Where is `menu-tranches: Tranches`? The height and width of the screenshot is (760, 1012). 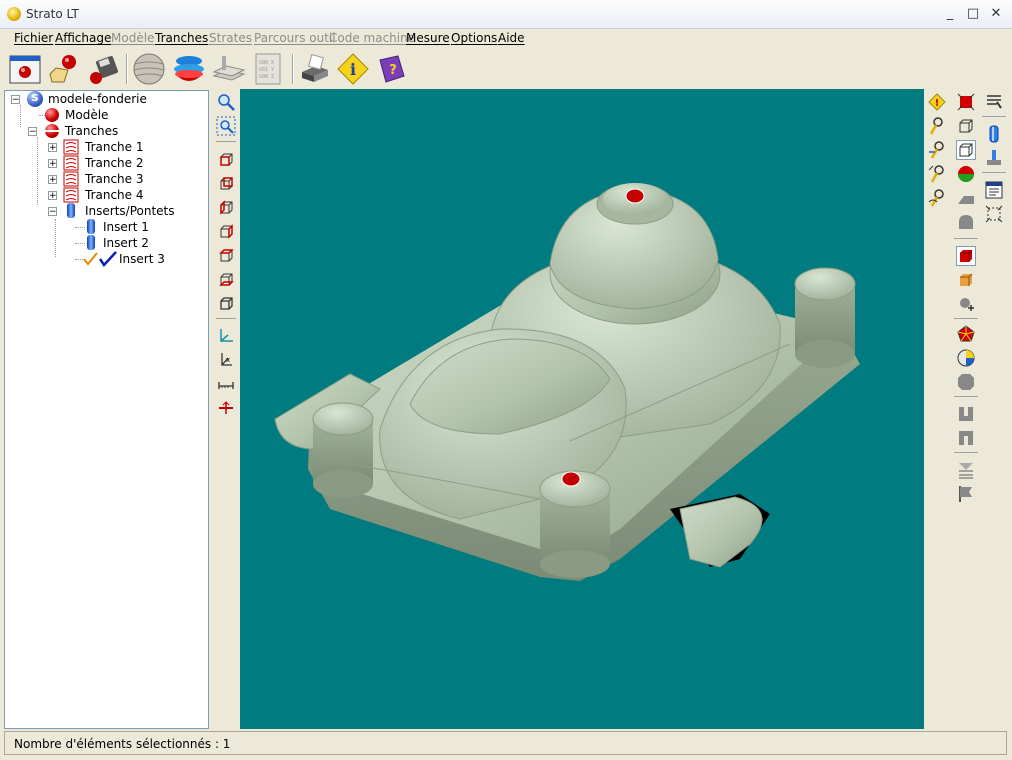
menu-tranches: Tranches is located at coordinates (181, 38).